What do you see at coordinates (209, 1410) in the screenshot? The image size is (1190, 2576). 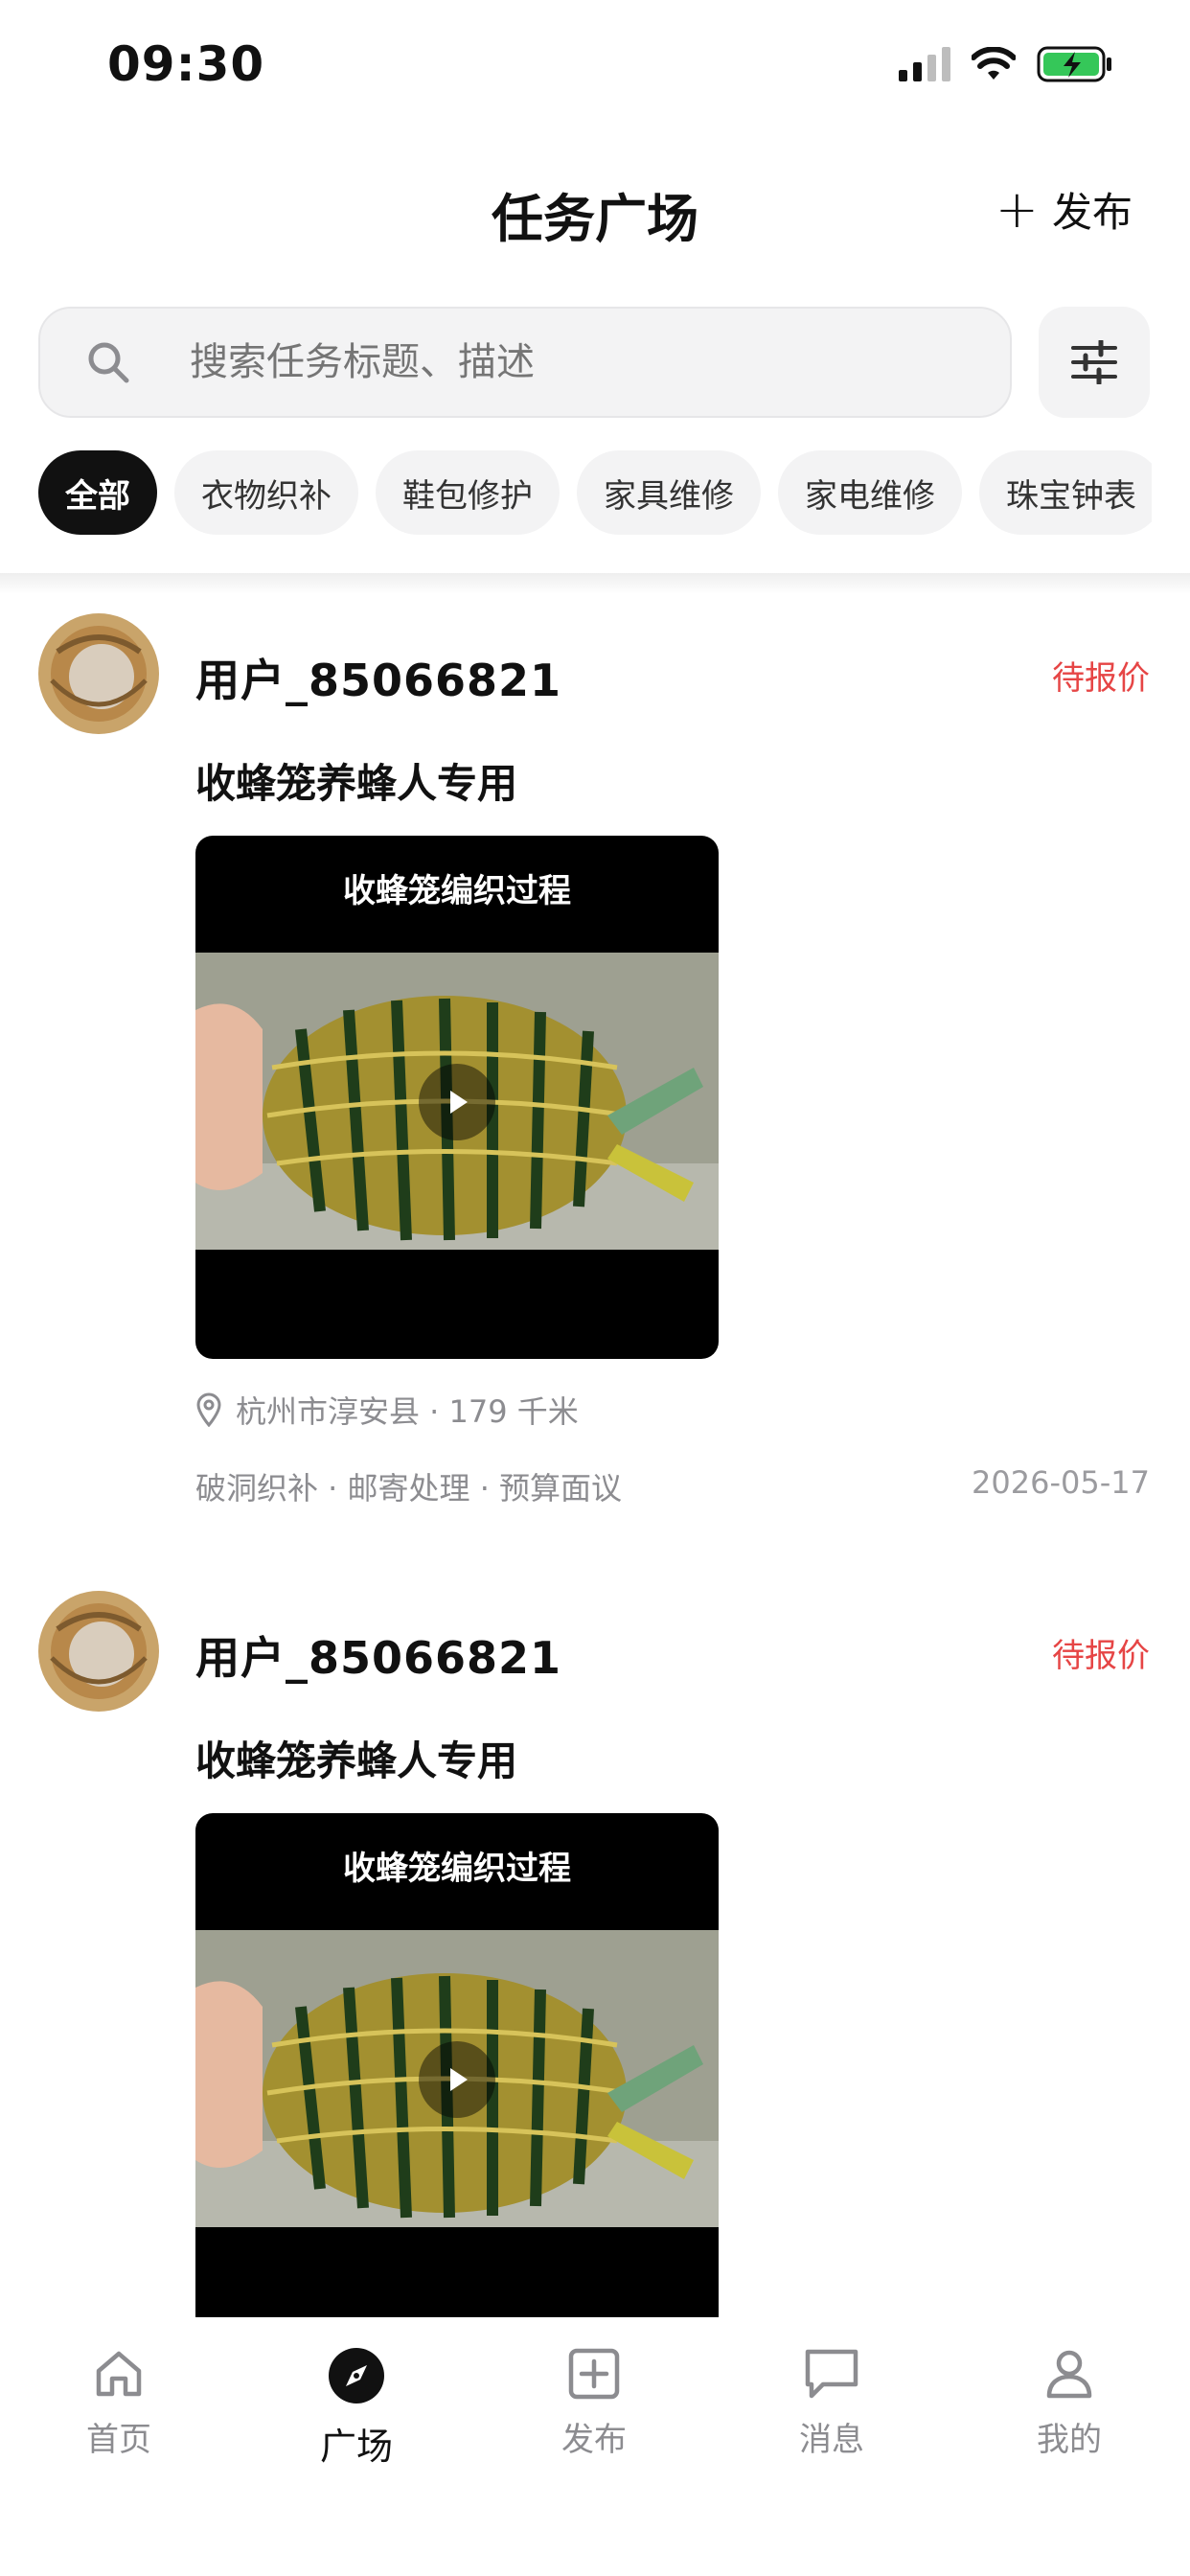 I see `location-pin-icon` at bounding box center [209, 1410].